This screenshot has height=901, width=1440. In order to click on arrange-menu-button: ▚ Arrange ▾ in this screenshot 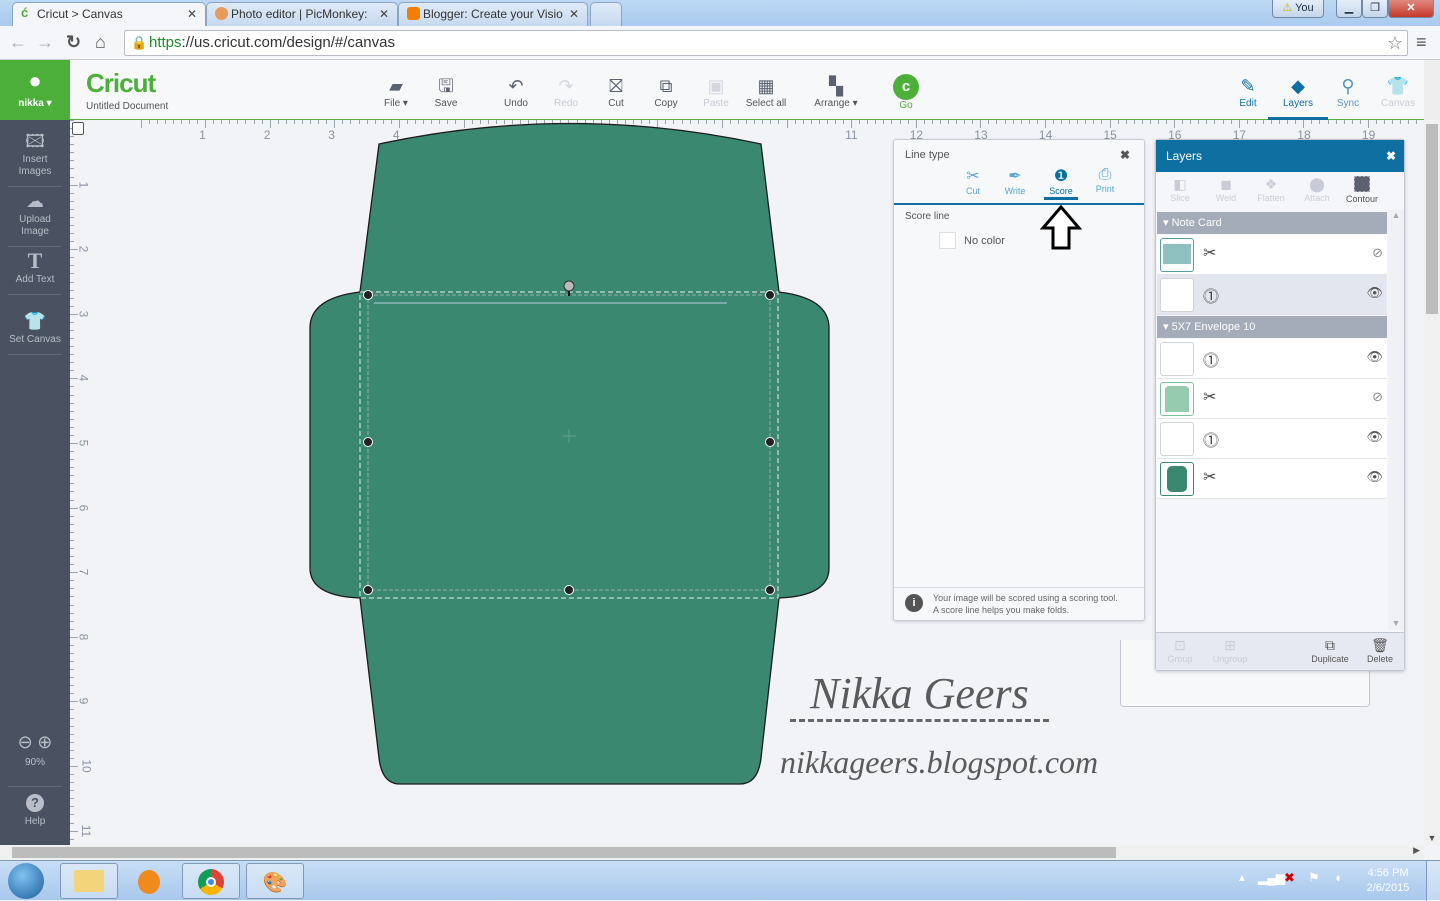, I will do `click(836, 91)`.